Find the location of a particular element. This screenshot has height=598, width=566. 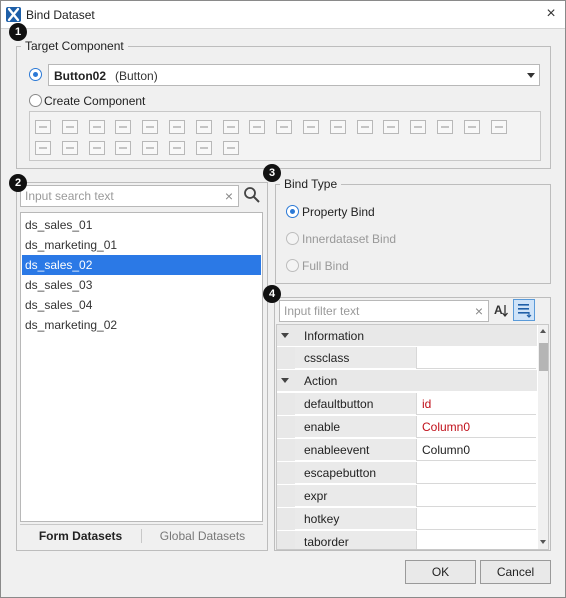

property-name: escapebutton is located at coordinates (355, 473).